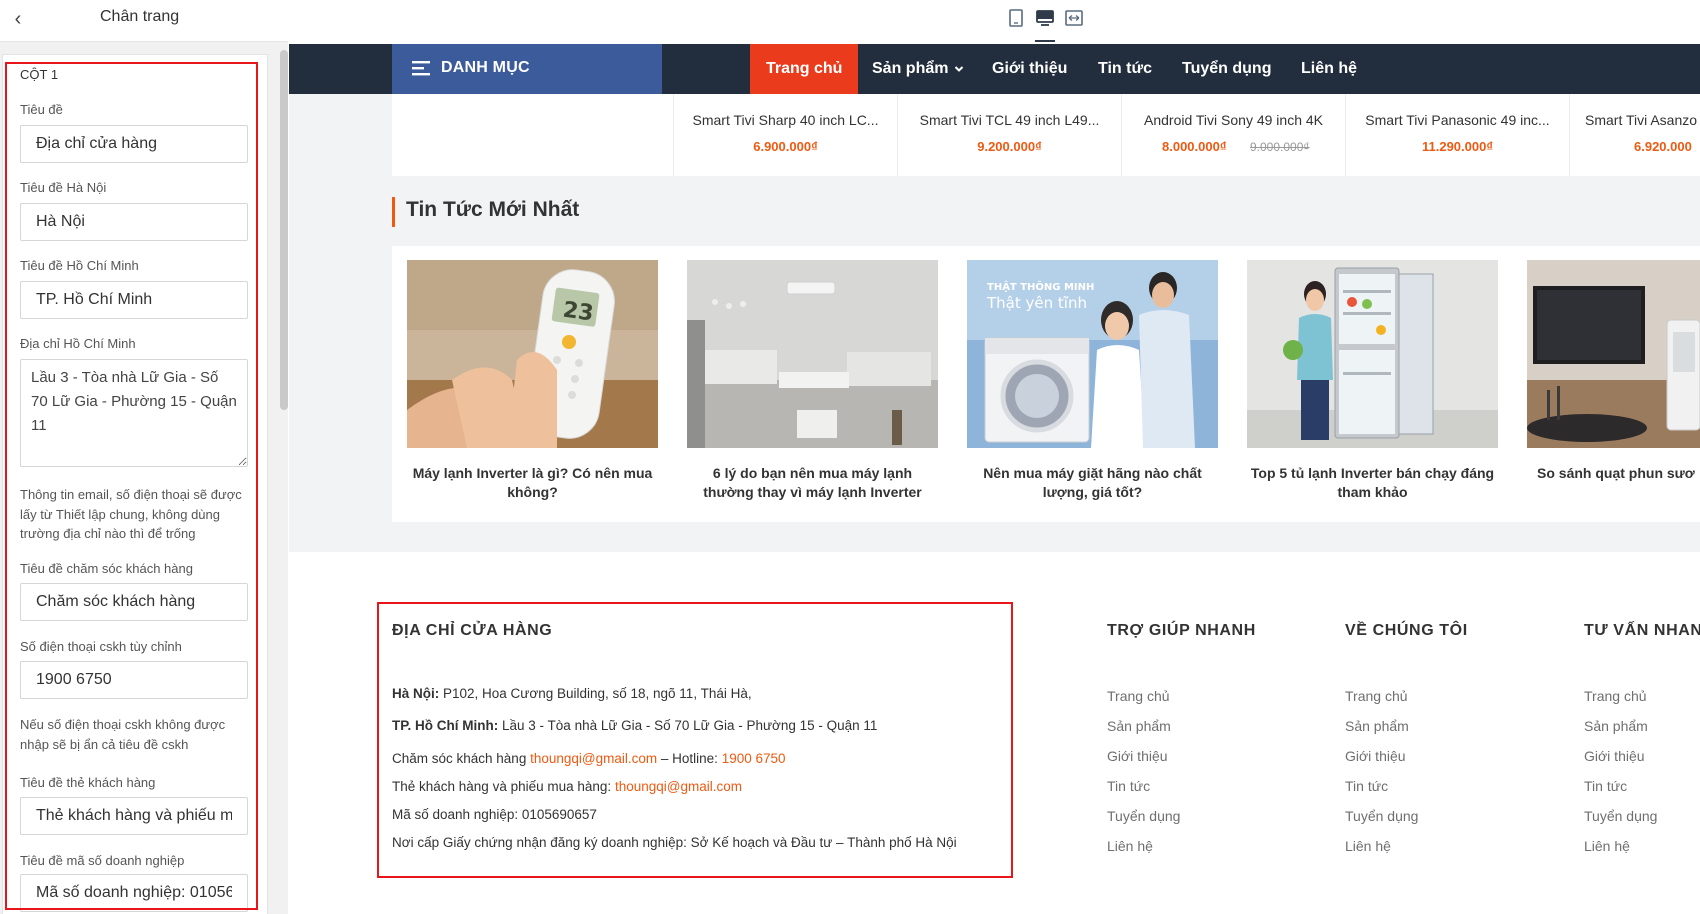 This screenshot has height=914, width=1700. What do you see at coordinates (134, 144) in the screenshot?
I see `title-input` at bounding box center [134, 144].